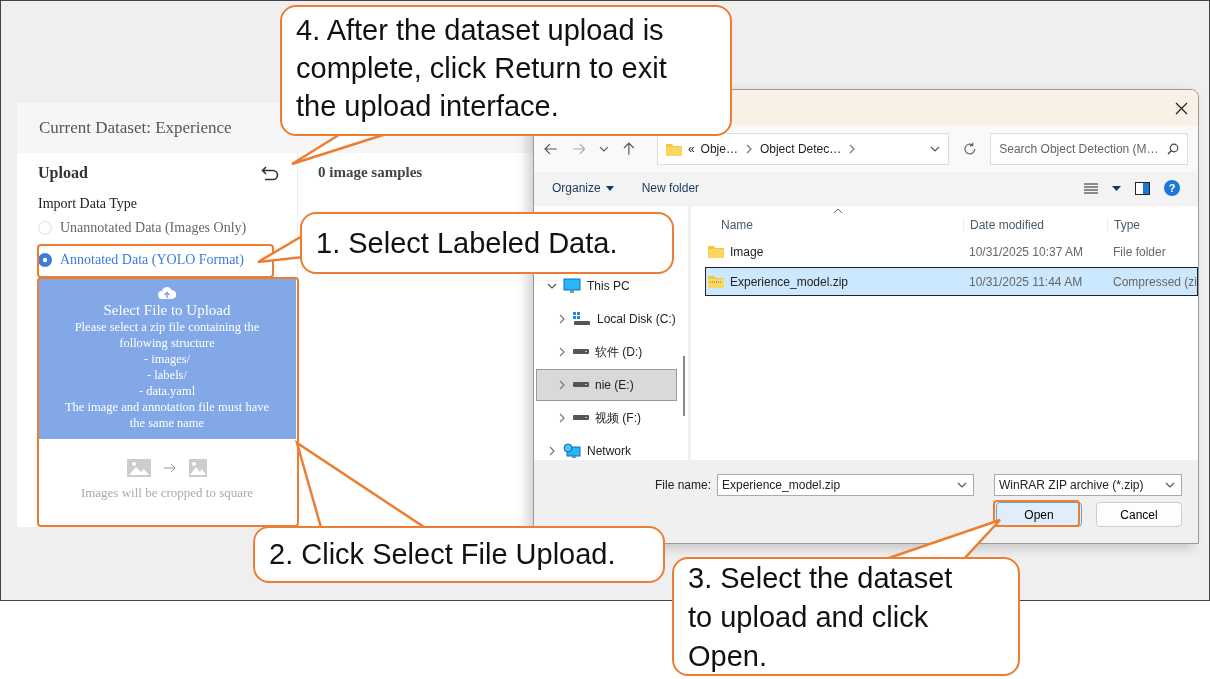 The height and width of the screenshot is (679, 1210). What do you see at coordinates (572, 451) in the screenshot?
I see `network-icon` at bounding box center [572, 451].